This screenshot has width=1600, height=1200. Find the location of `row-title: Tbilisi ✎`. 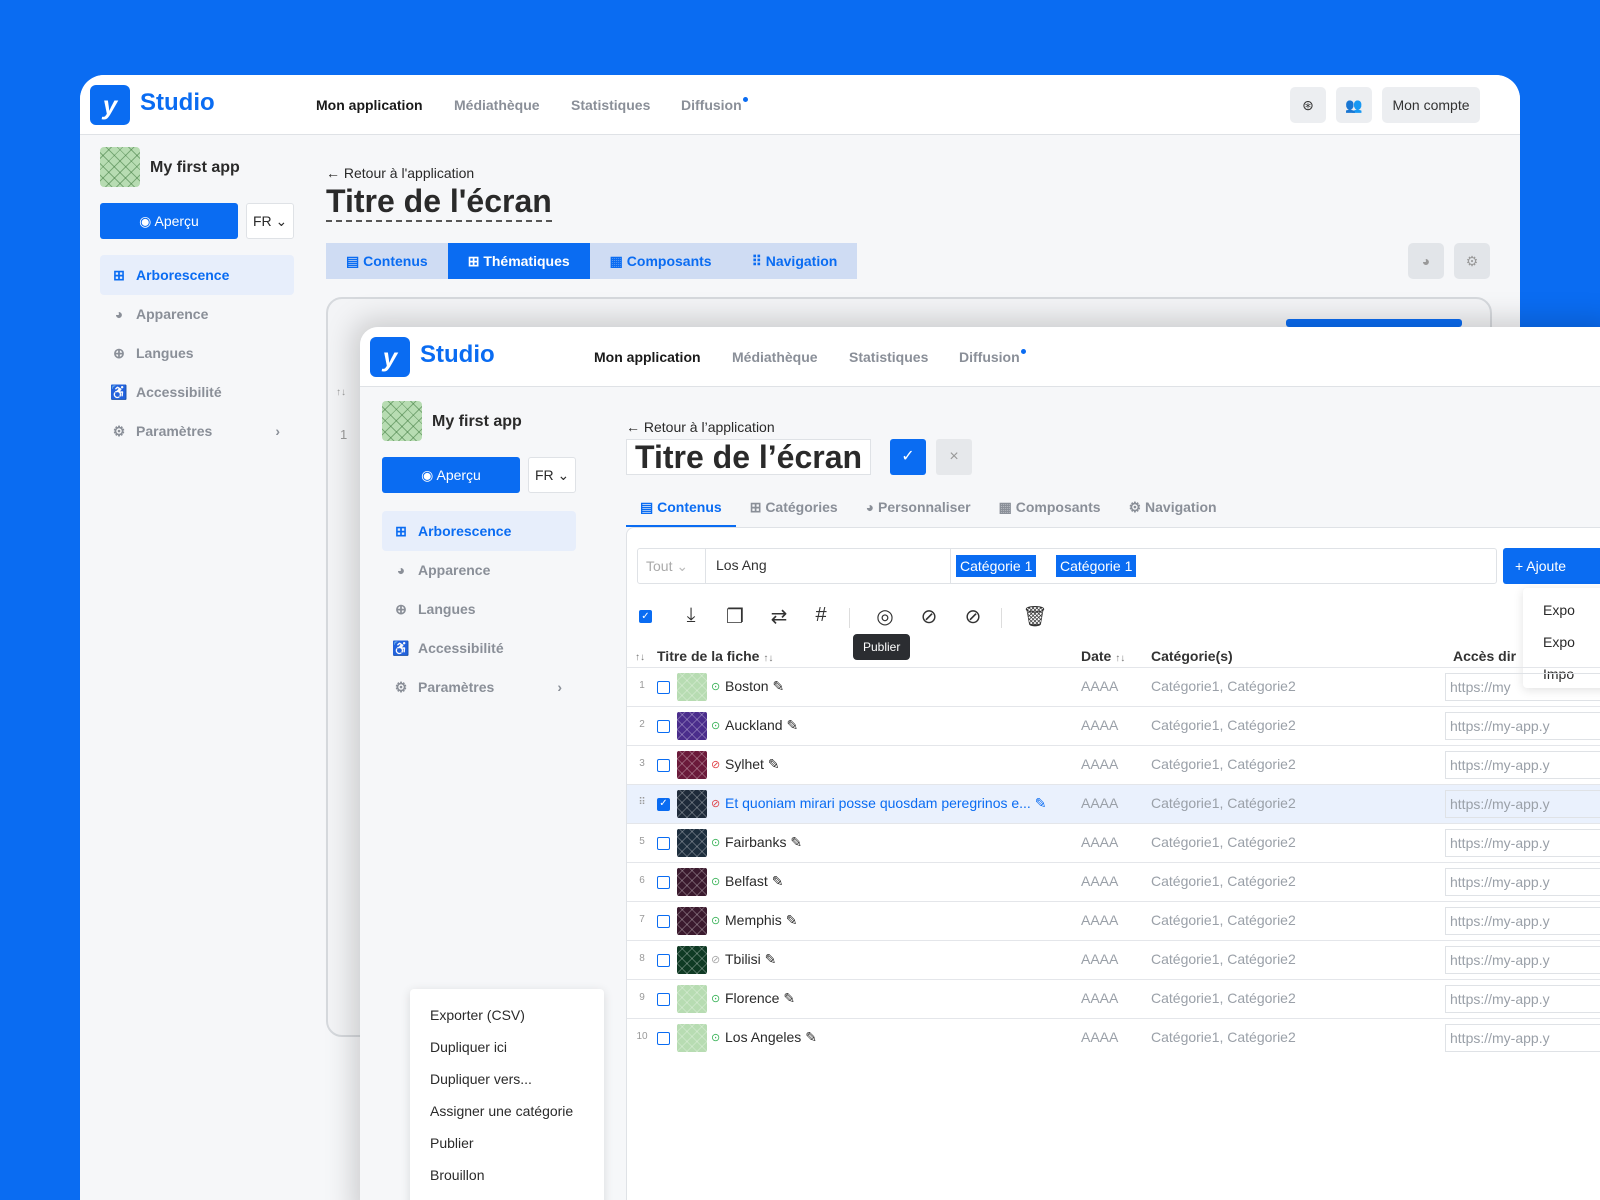

row-title: Tbilisi ✎ is located at coordinates (750, 959).